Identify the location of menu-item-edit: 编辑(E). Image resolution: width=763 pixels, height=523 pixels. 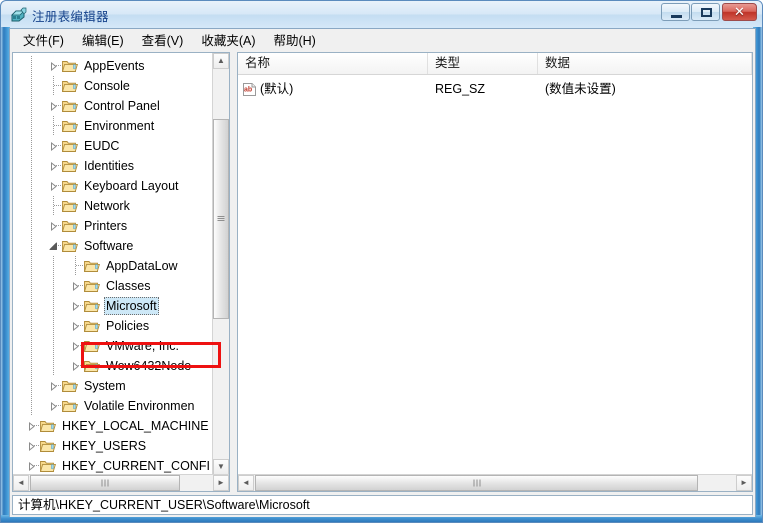
(103, 40).